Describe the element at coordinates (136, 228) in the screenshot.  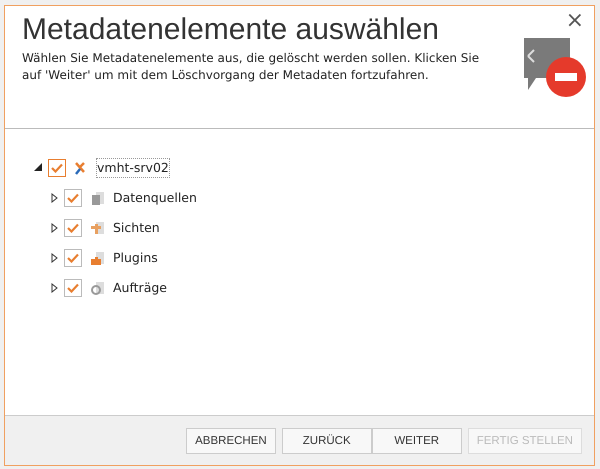
I see `tree-item-label: Sichten` at that location.